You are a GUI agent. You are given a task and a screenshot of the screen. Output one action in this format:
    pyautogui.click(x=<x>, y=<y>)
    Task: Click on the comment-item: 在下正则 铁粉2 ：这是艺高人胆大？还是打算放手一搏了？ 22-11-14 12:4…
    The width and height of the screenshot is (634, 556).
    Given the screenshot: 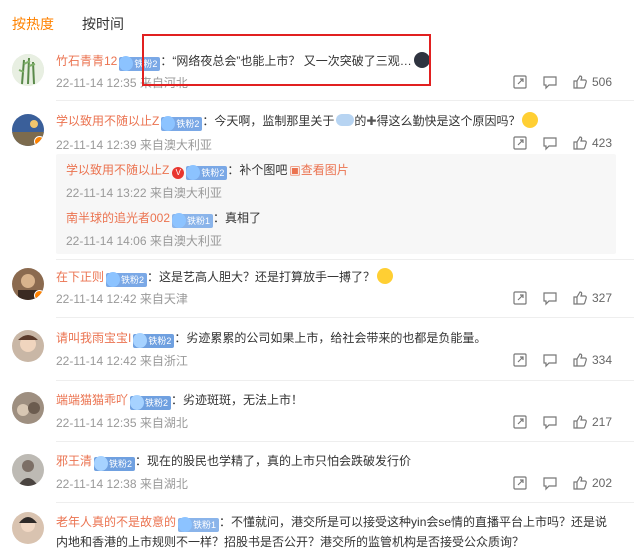 What is the action you would take?
    pyautogui.click(x=317, y=291)
    